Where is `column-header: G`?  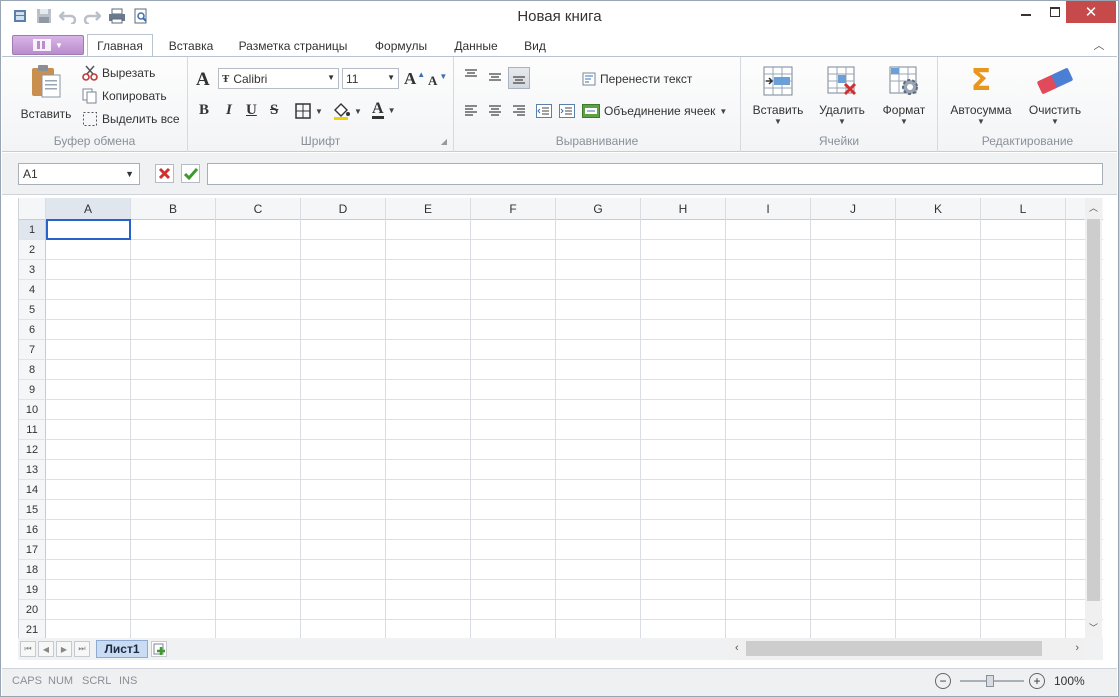
column-header: G is located at coordinates (598, 209).